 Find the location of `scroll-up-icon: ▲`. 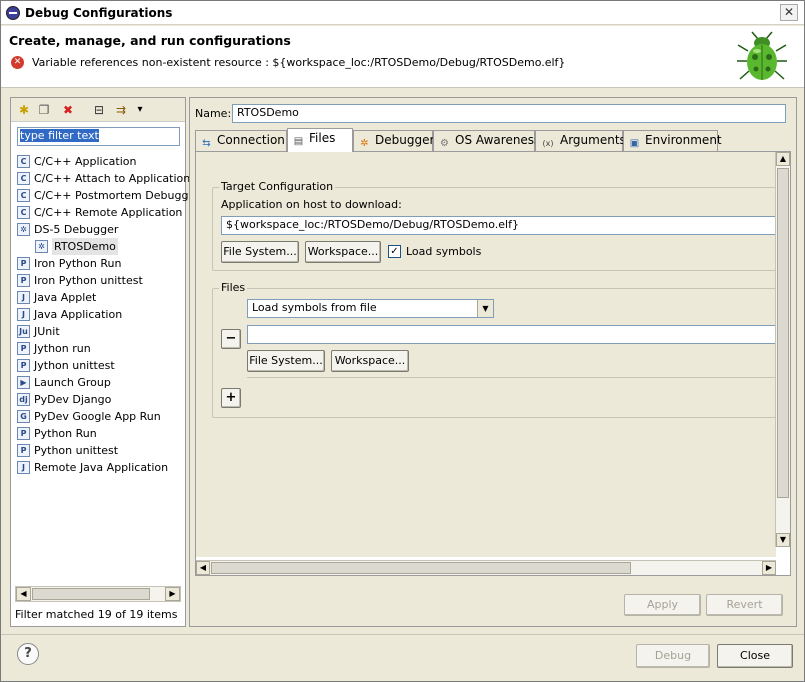

scroll-up-icon: ▲ is located at coordinates (783, 159).